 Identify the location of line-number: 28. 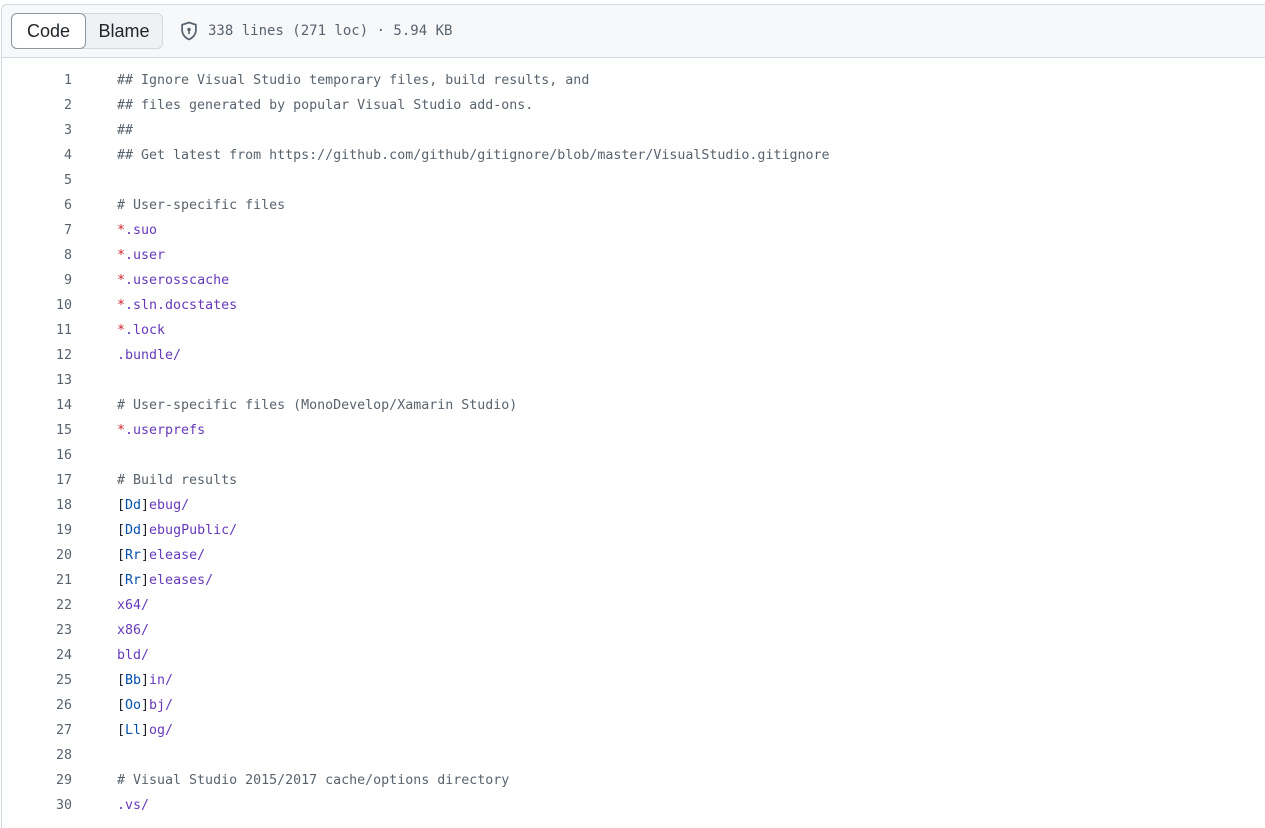
(59, 755).